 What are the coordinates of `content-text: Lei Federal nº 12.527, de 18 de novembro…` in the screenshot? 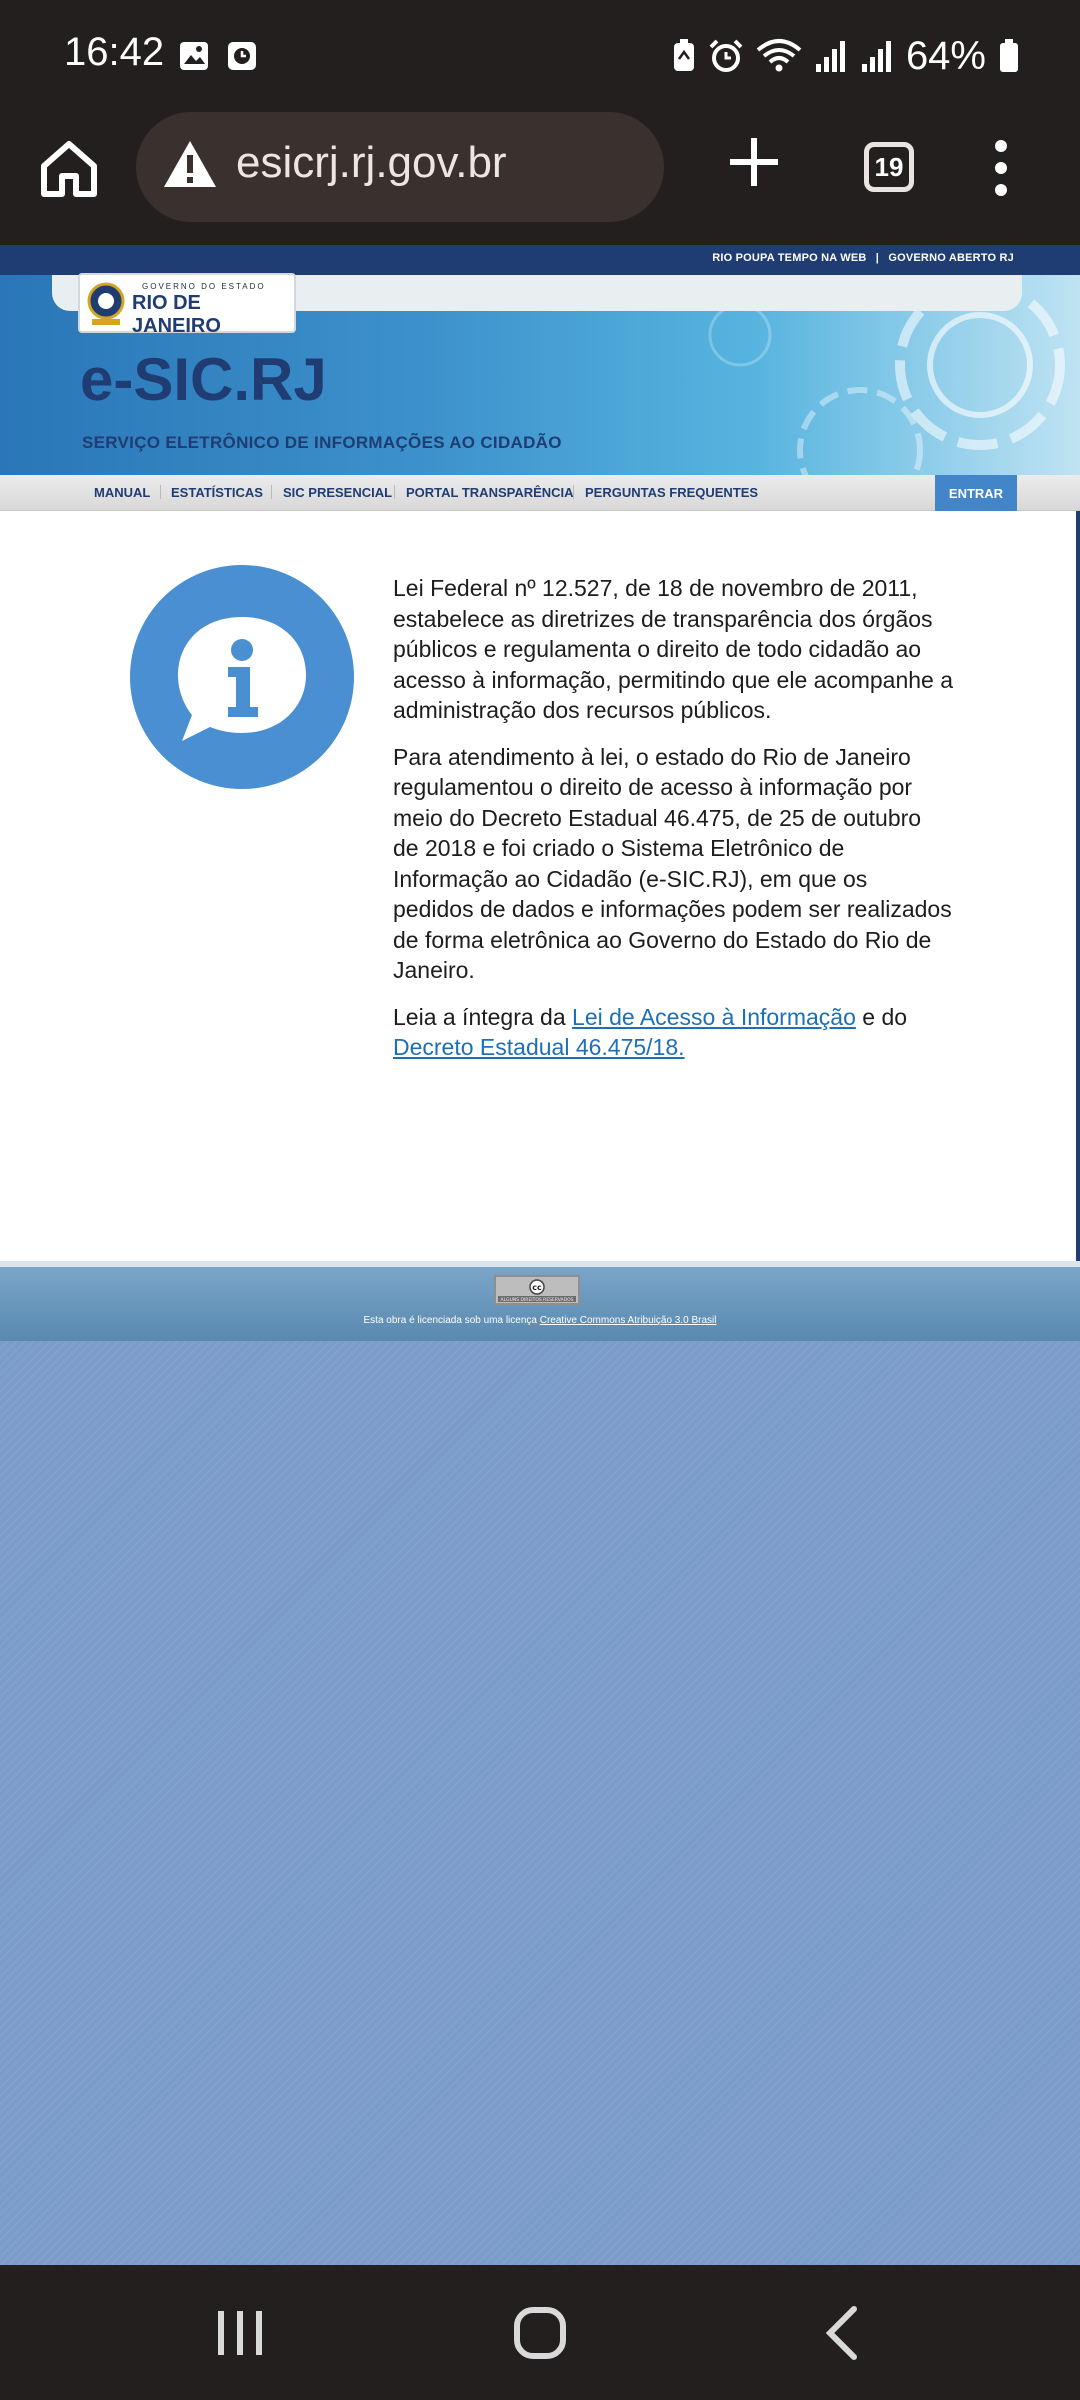 It's located at (673, 826).